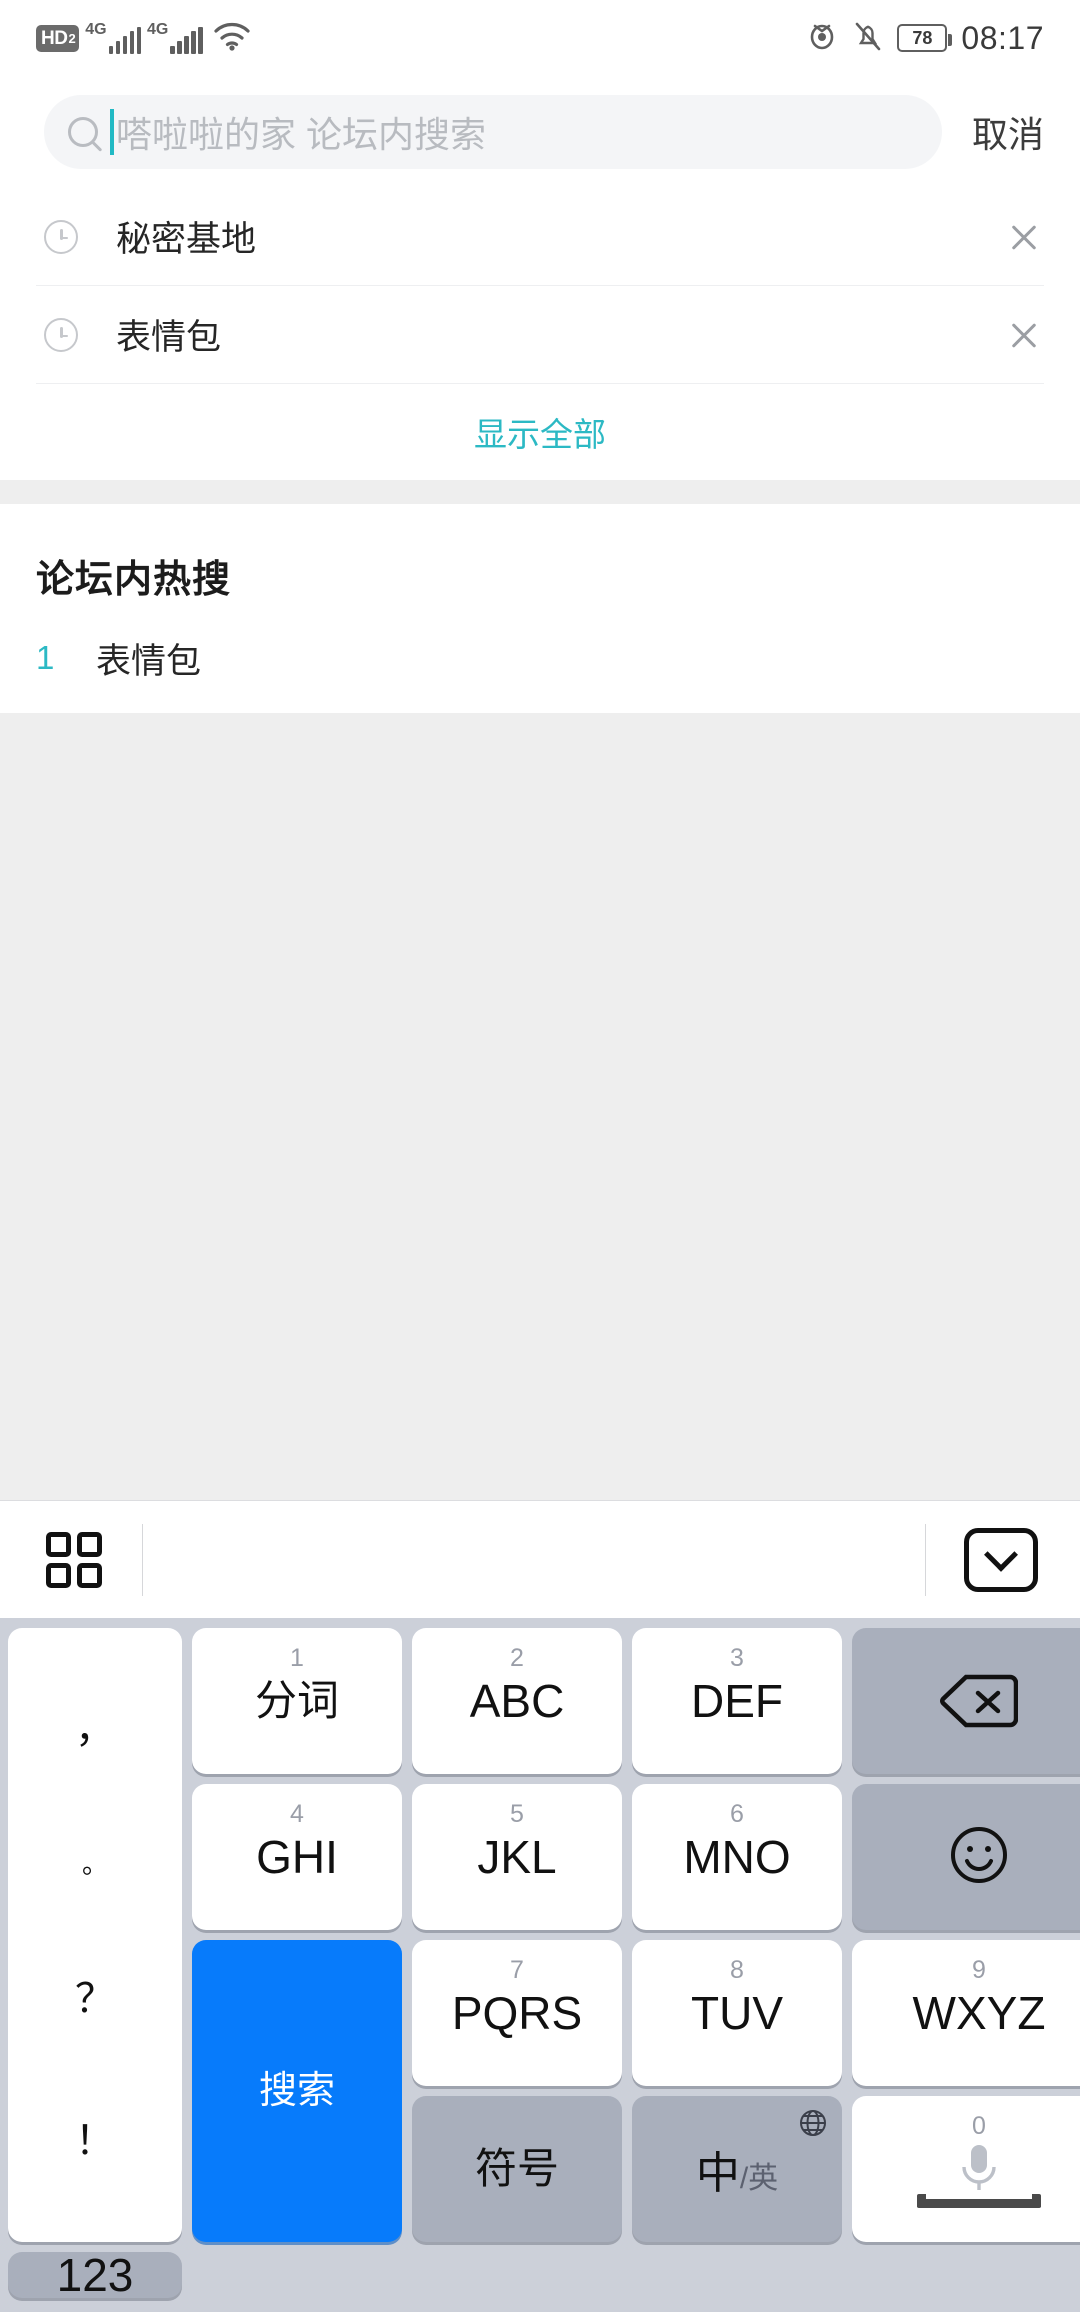 This screenshot has height=2312, width=1080. Describe the element at coordinates (737, 1814) in the screenshot. I see `key-number: 6` at that location.